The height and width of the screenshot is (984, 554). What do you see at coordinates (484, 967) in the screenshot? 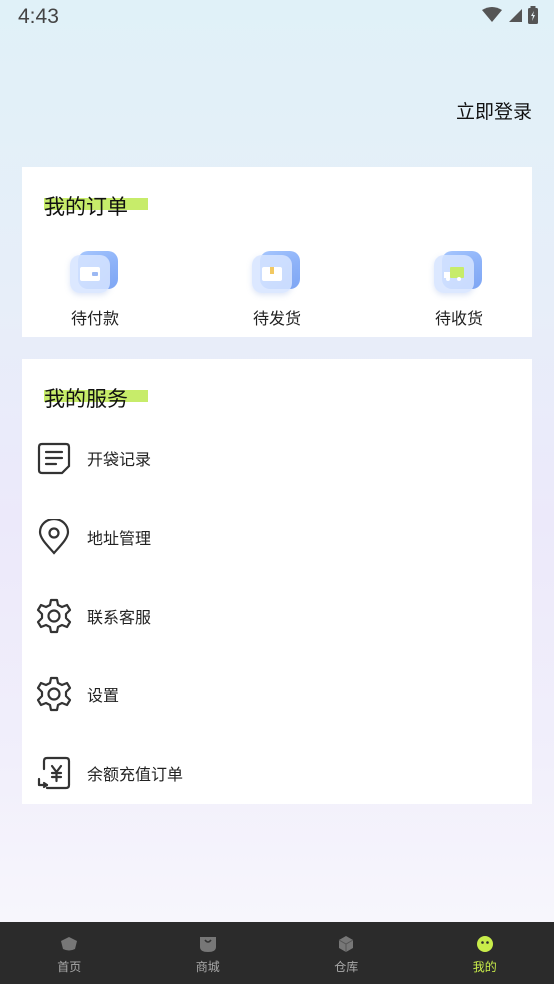
I see `nav-label: 我的` at bounding box center [484, 967].